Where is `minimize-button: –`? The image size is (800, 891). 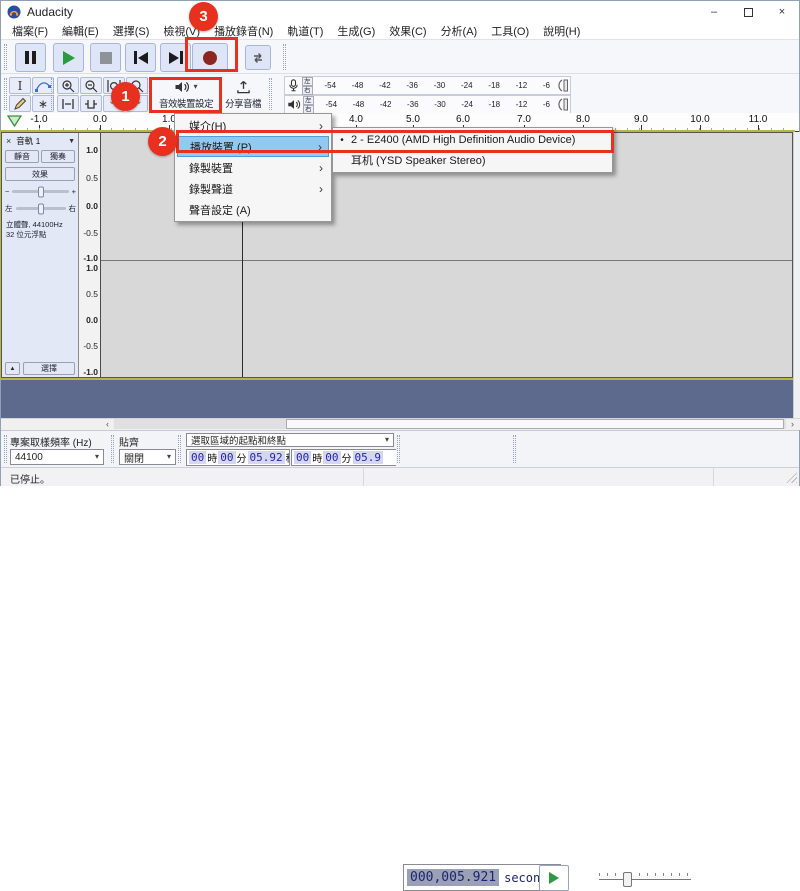
minimize-button: – is located at coordinates (714, 12).